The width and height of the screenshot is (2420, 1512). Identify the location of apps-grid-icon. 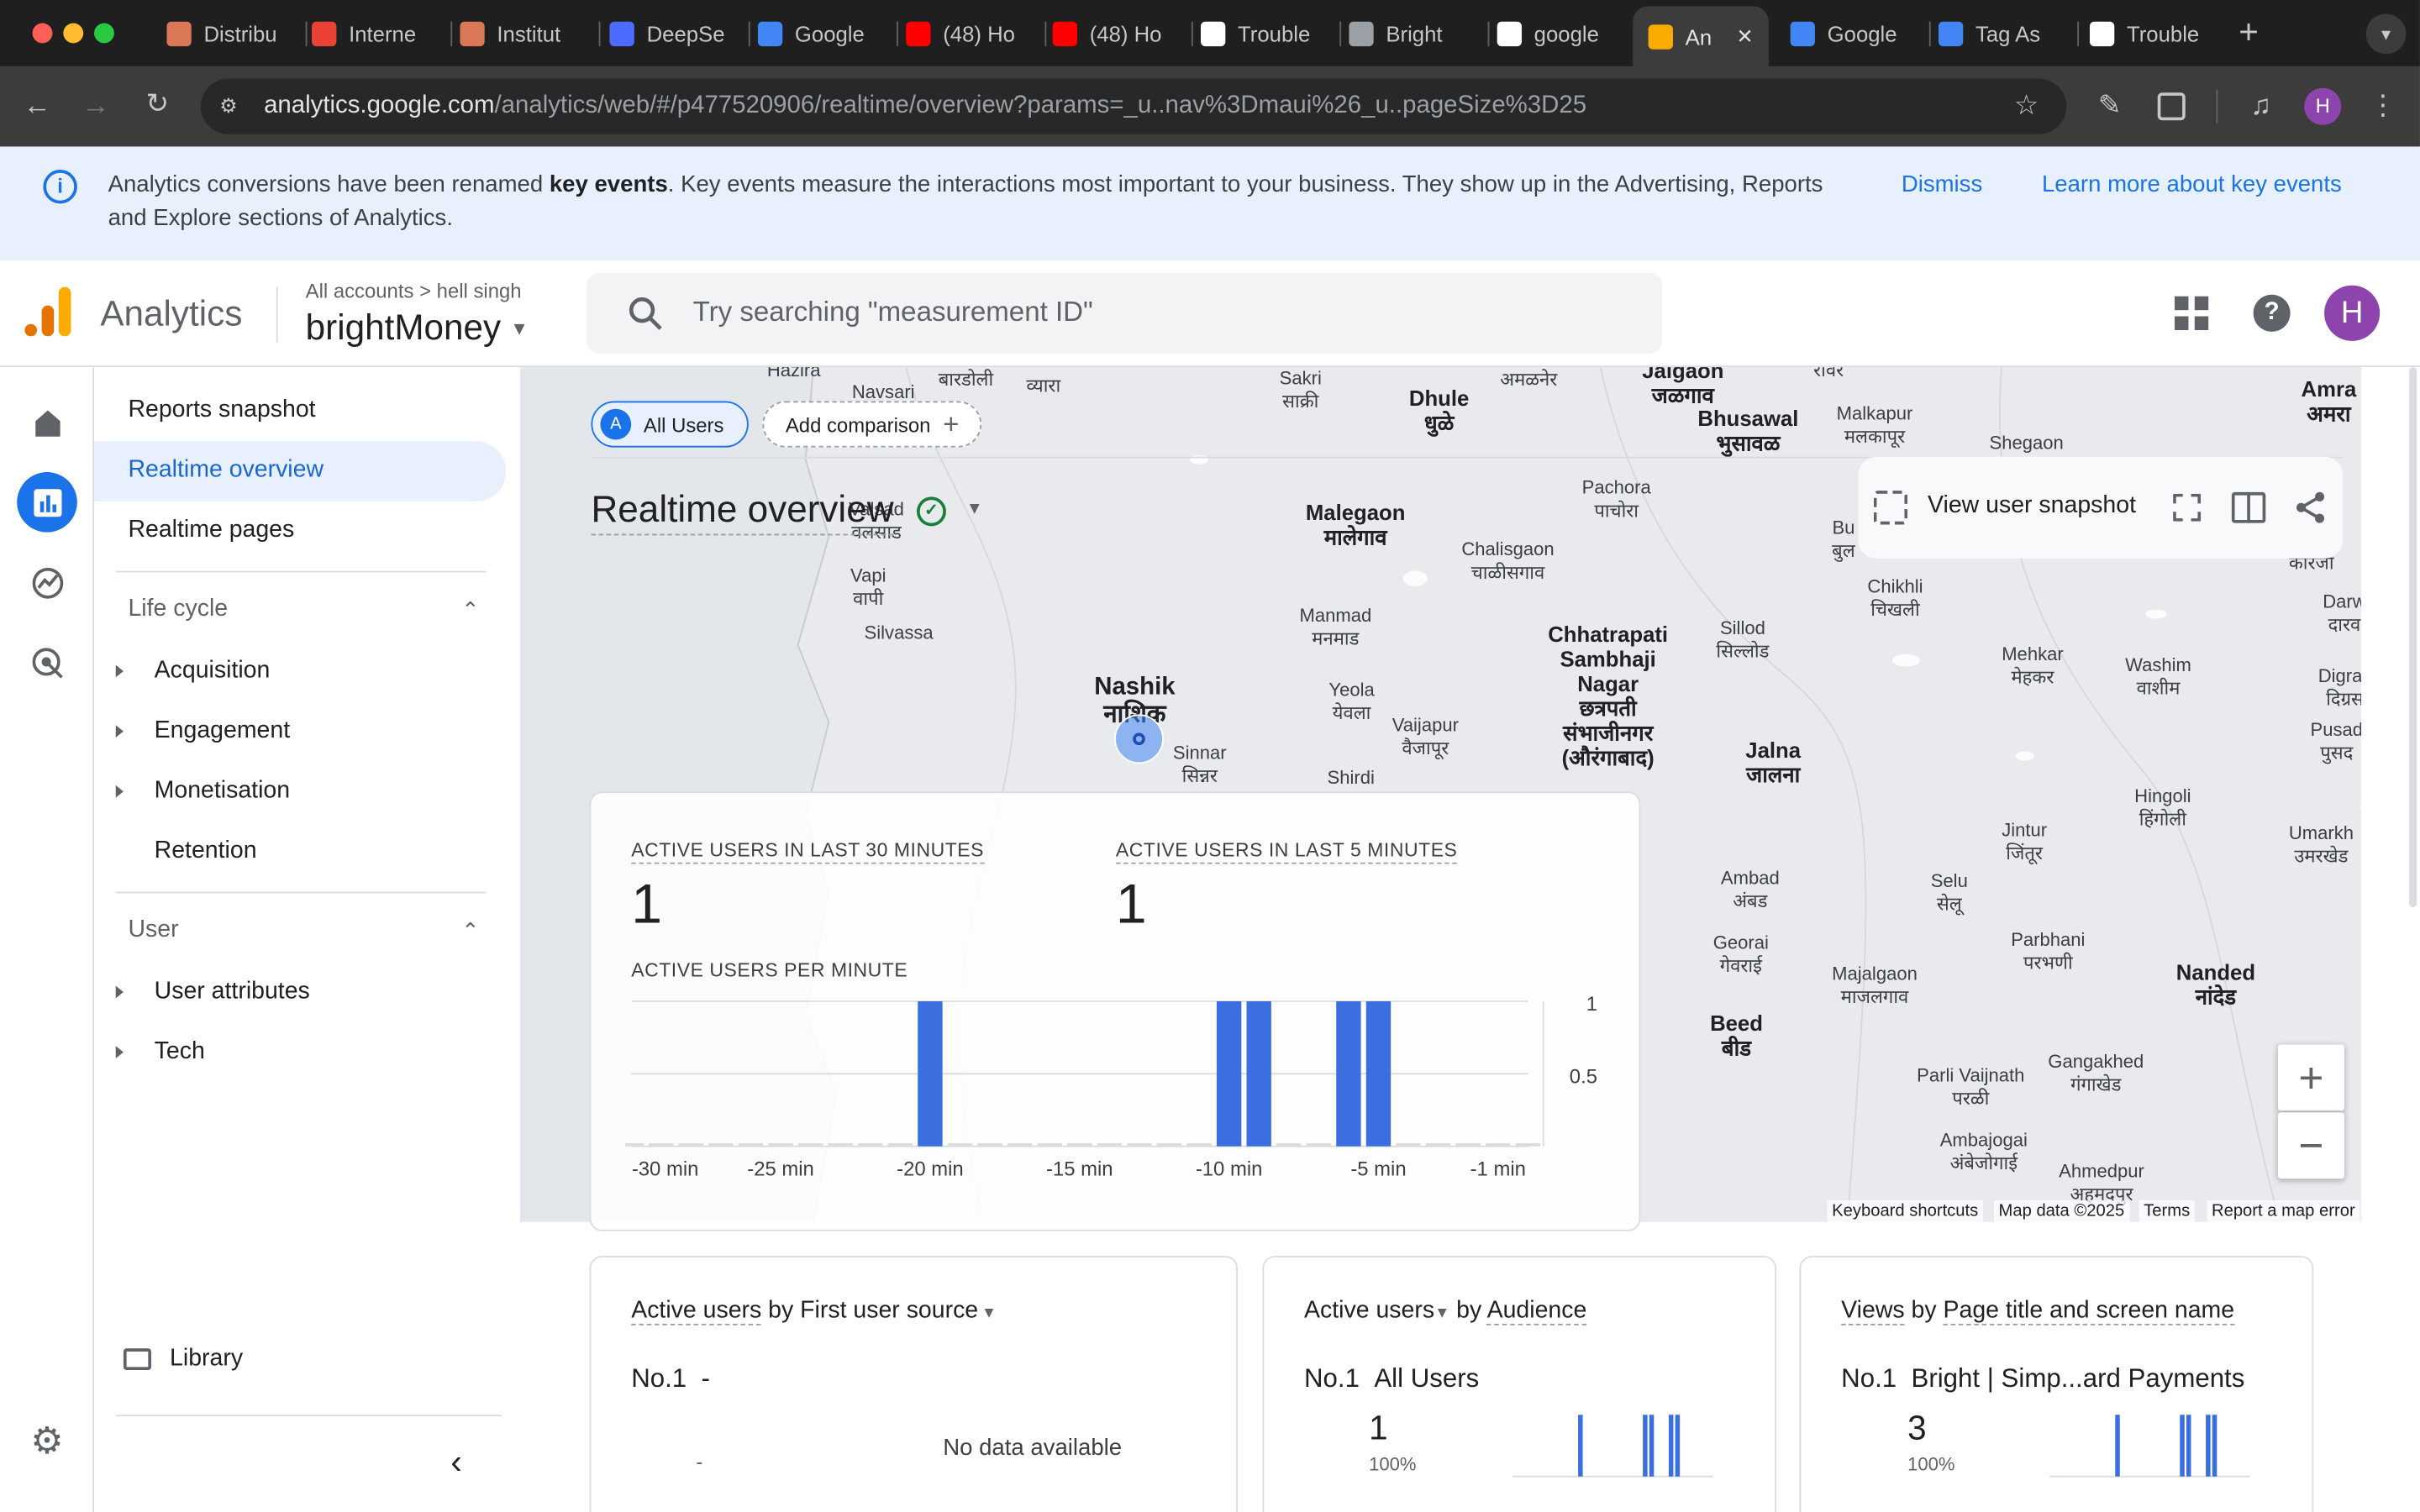
(2191, 313).